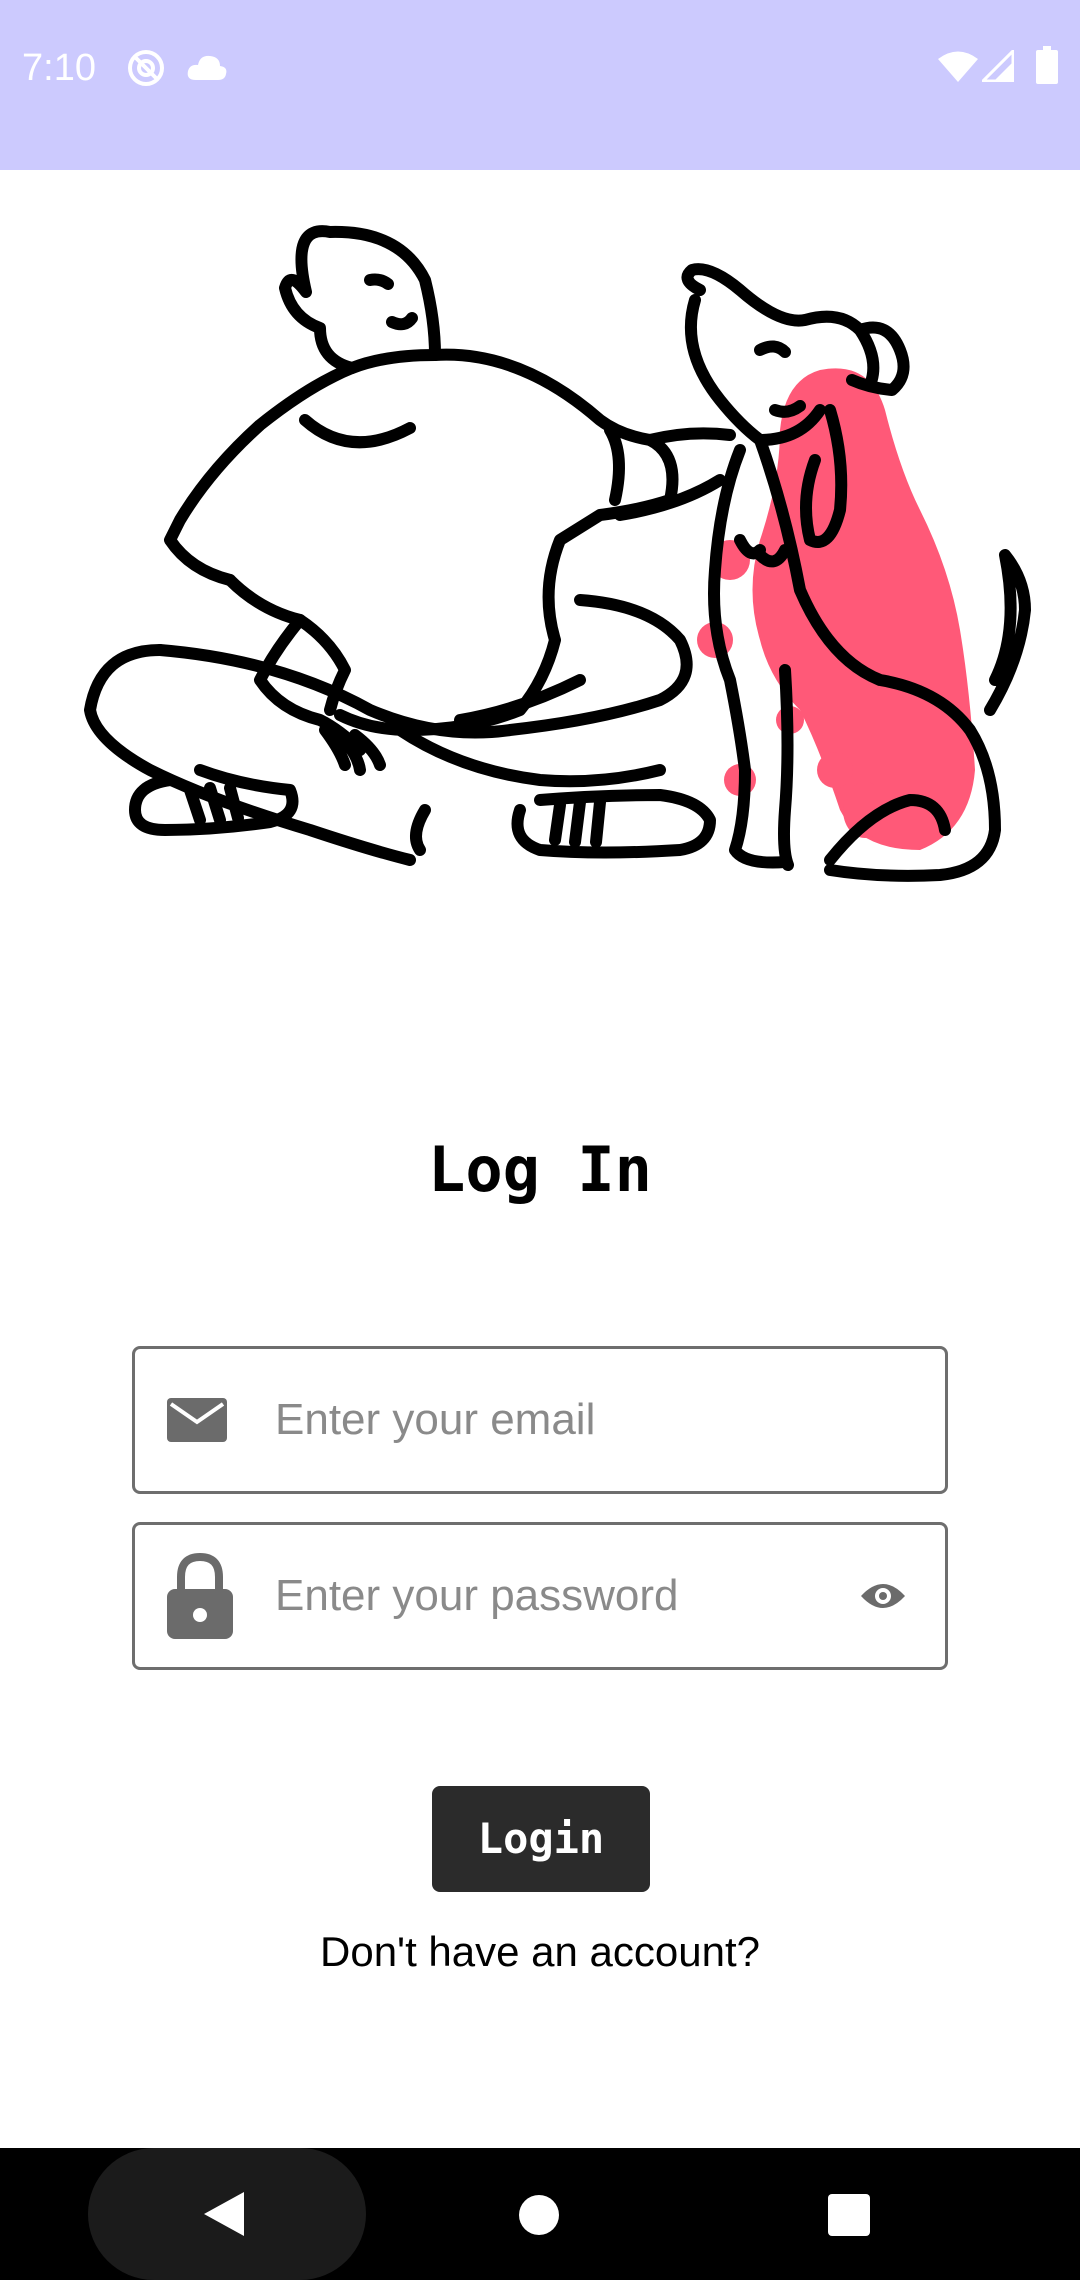 Image resolution: width=1080 pixels, height=2280 pixels. I want to click on recents-icon, so click(849, 2215).